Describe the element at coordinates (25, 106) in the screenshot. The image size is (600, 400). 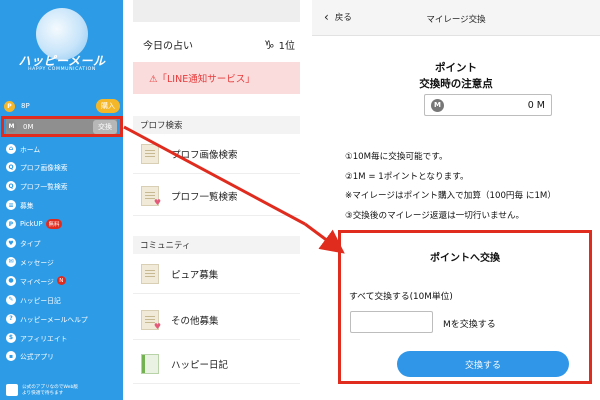
I see `points-value: 8P` at that location.